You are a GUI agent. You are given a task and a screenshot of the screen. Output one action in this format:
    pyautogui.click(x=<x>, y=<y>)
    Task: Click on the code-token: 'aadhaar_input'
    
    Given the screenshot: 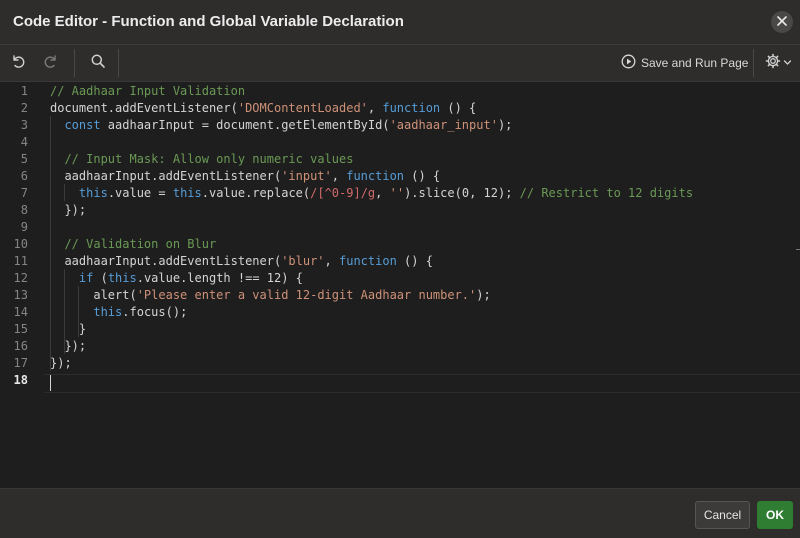 What is the action you would take?
    pyautogui.click(x=443, y=125)
    